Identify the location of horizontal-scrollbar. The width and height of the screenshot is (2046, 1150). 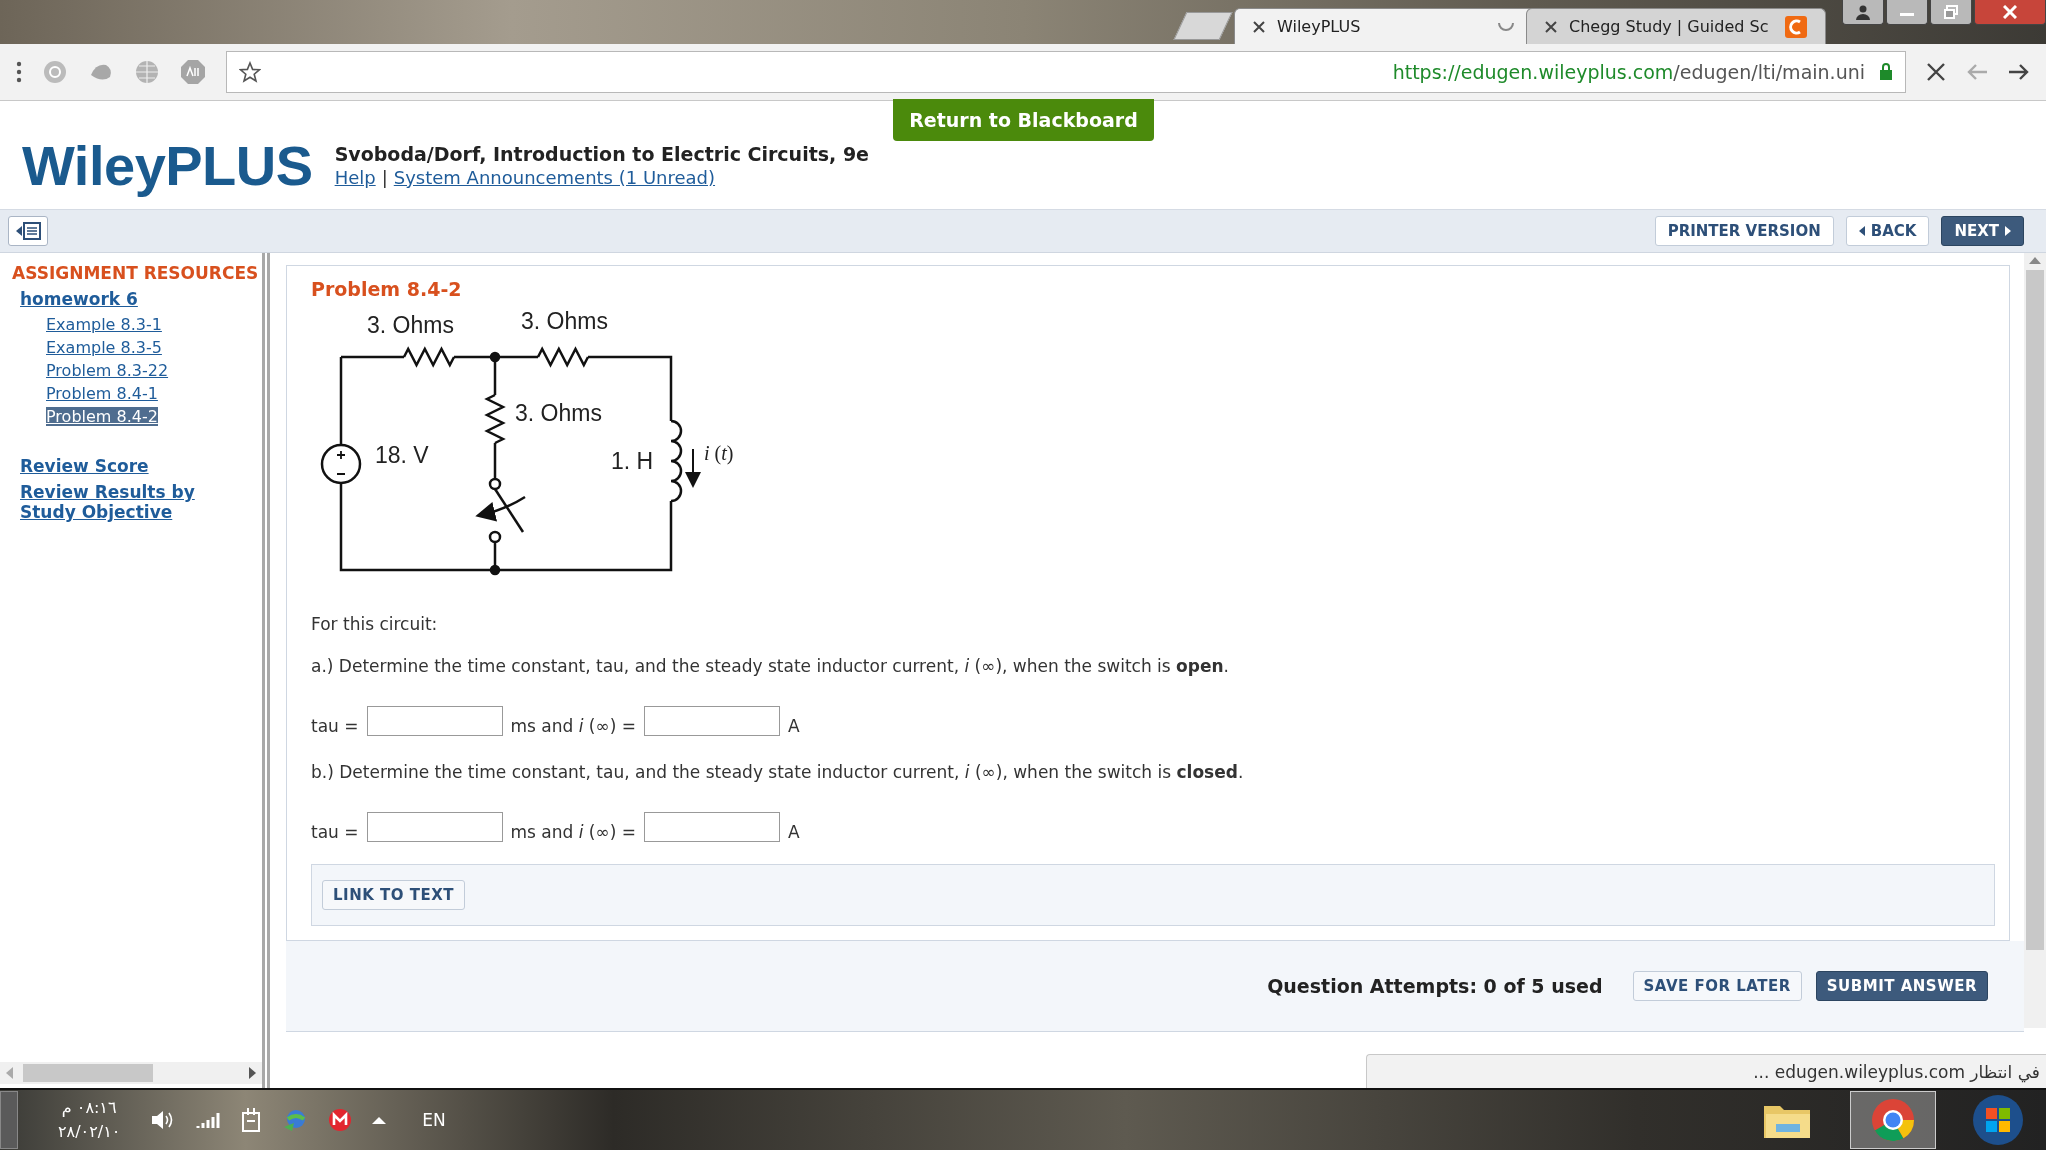
(131, 1073).